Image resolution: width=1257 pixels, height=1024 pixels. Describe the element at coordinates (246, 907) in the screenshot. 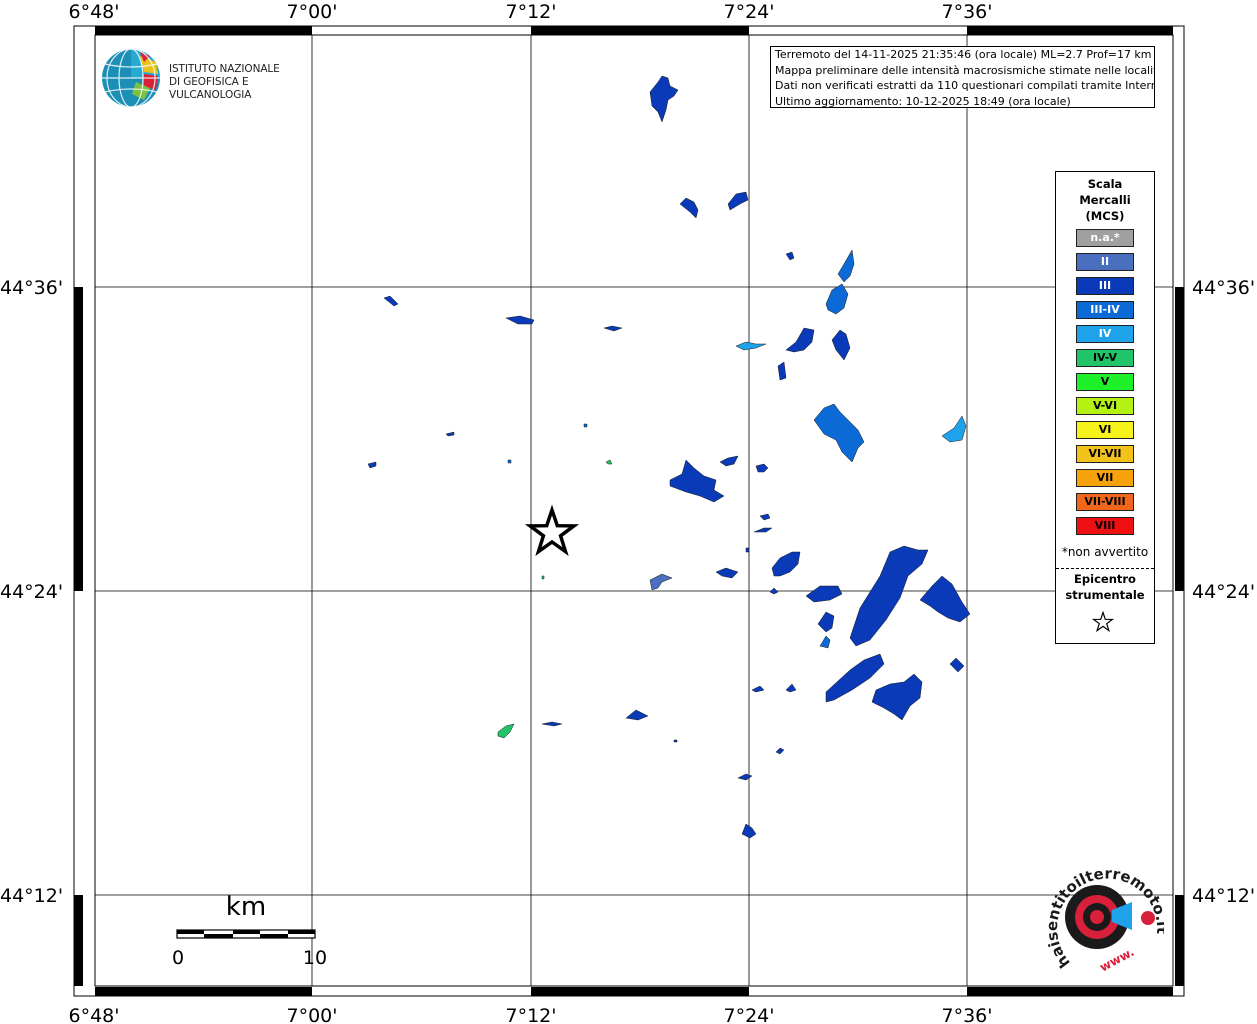

I see `scale-bar-unit: km` at that location.